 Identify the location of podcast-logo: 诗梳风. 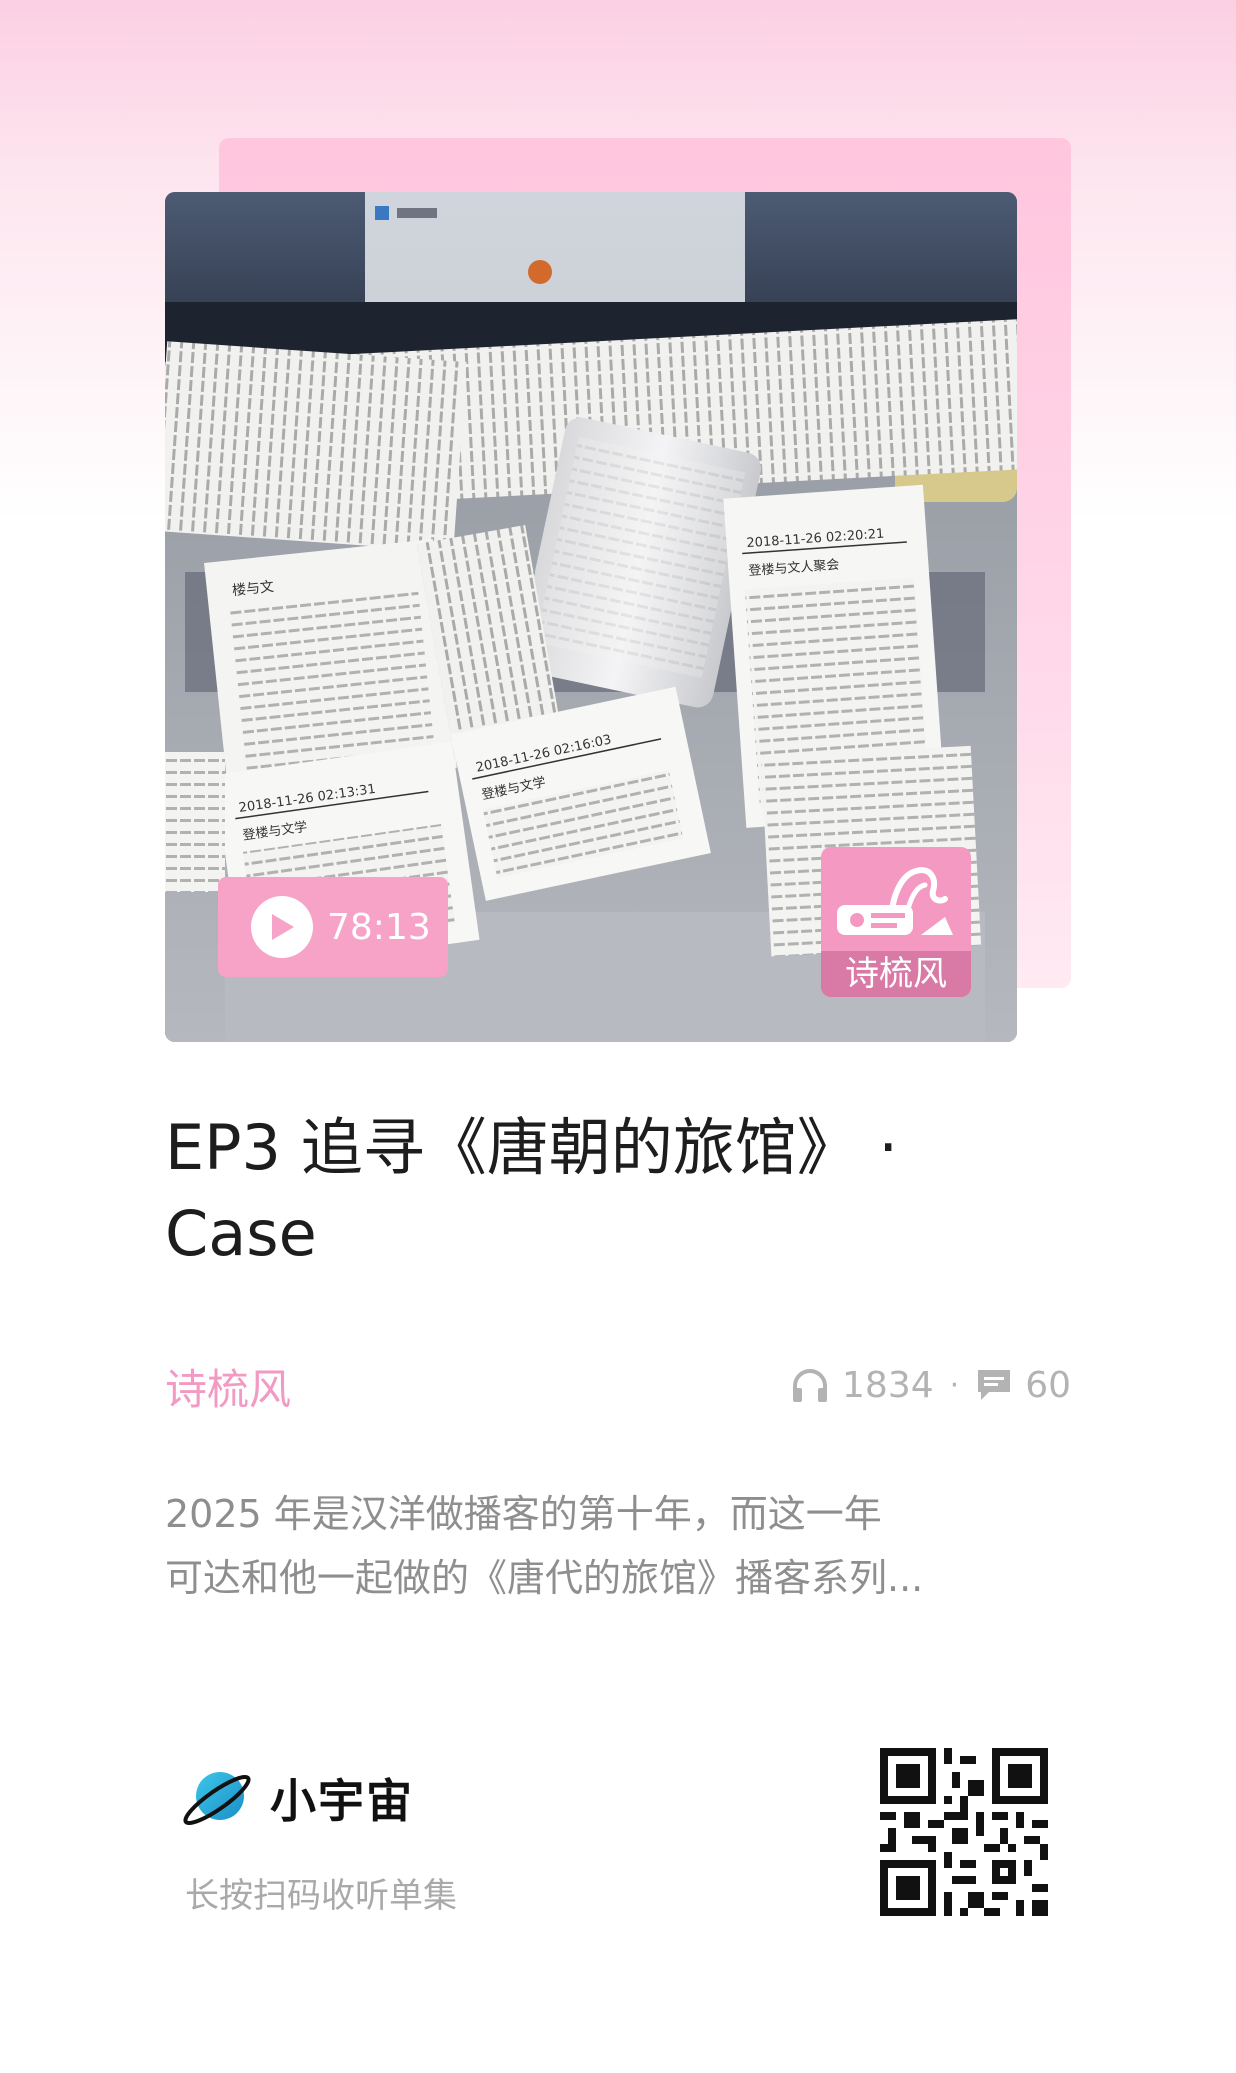
(896, 922).